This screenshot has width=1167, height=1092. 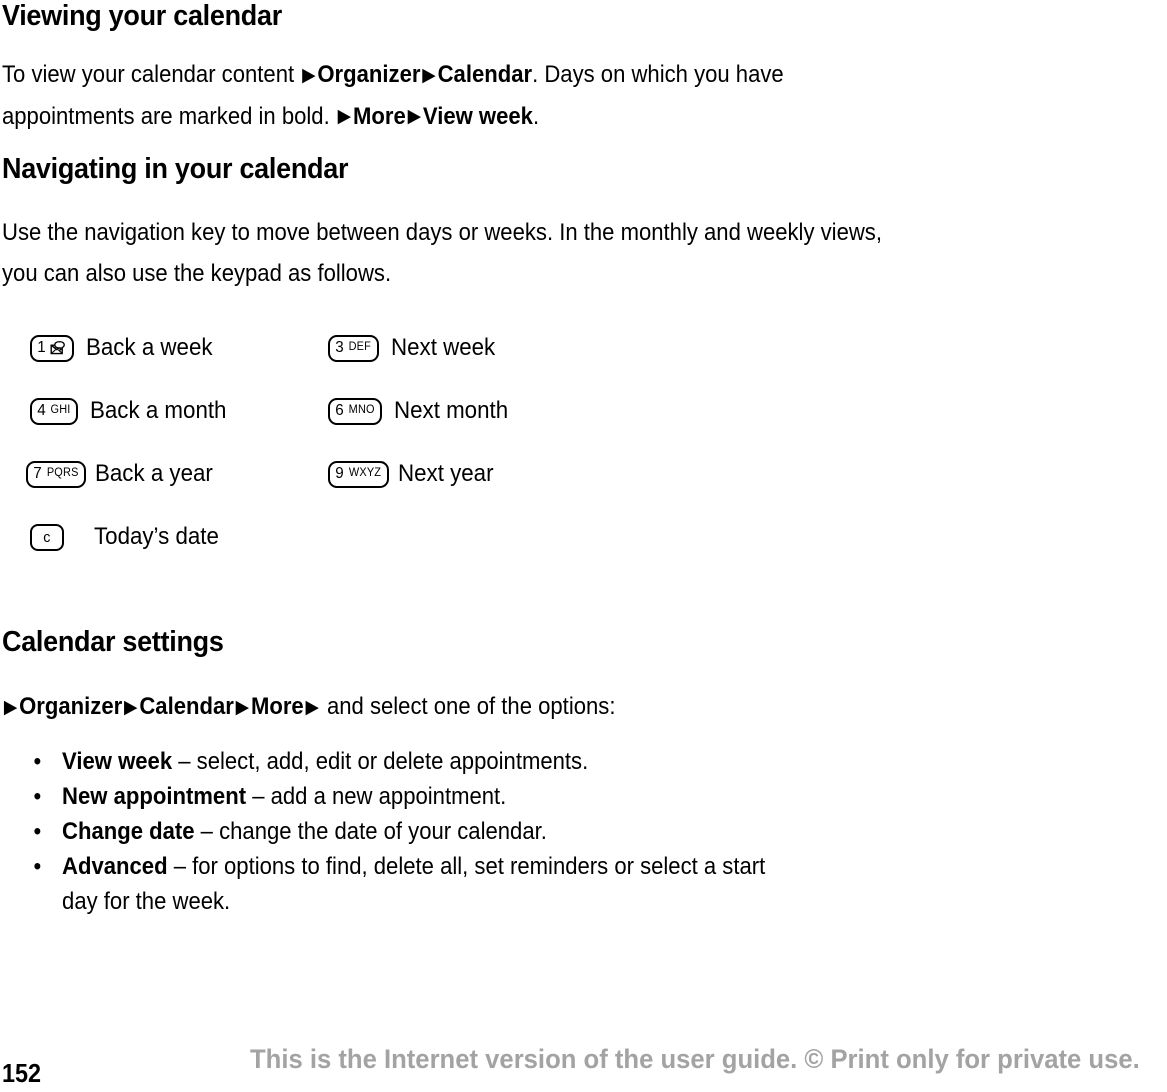 I want to click on voicemail-icon, so click(x=58, y=348).